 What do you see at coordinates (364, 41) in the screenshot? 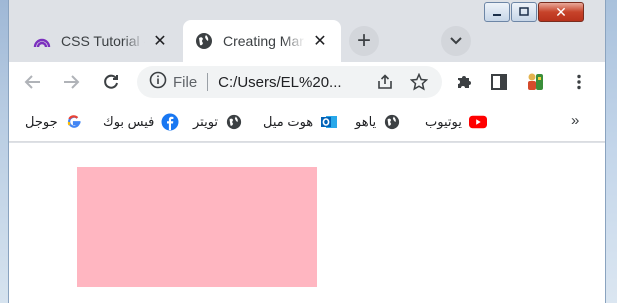
I see `new-tab-button: +` at bounding box center [364, 41].